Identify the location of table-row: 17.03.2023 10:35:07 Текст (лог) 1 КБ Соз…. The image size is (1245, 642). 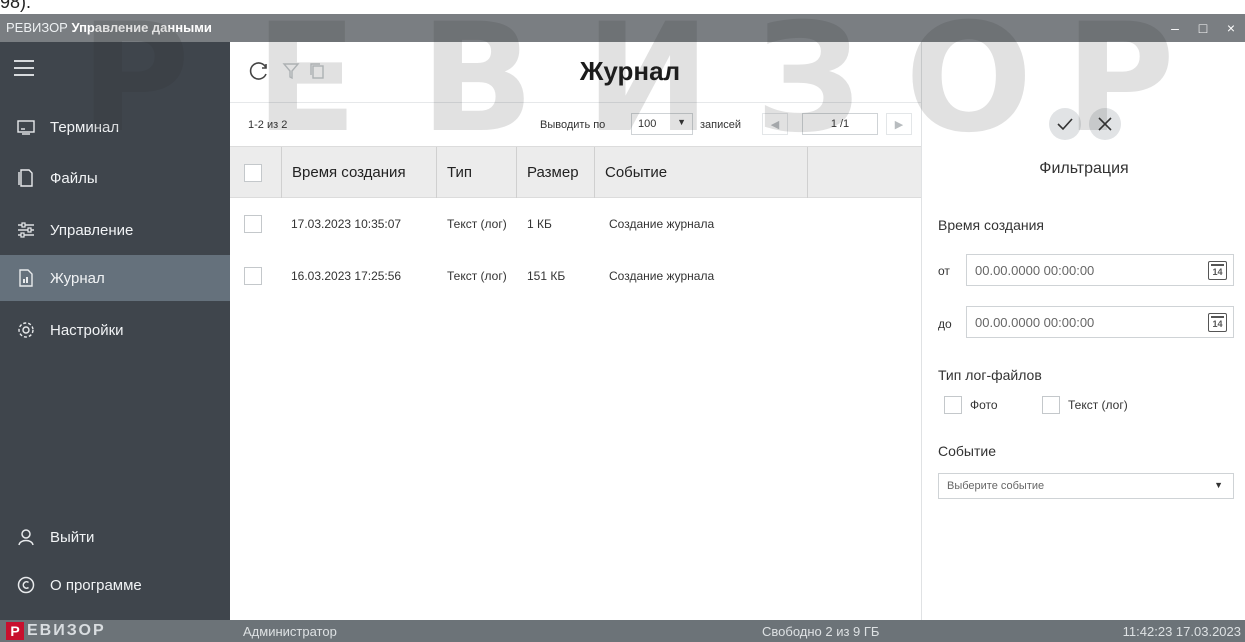
(575, 224).